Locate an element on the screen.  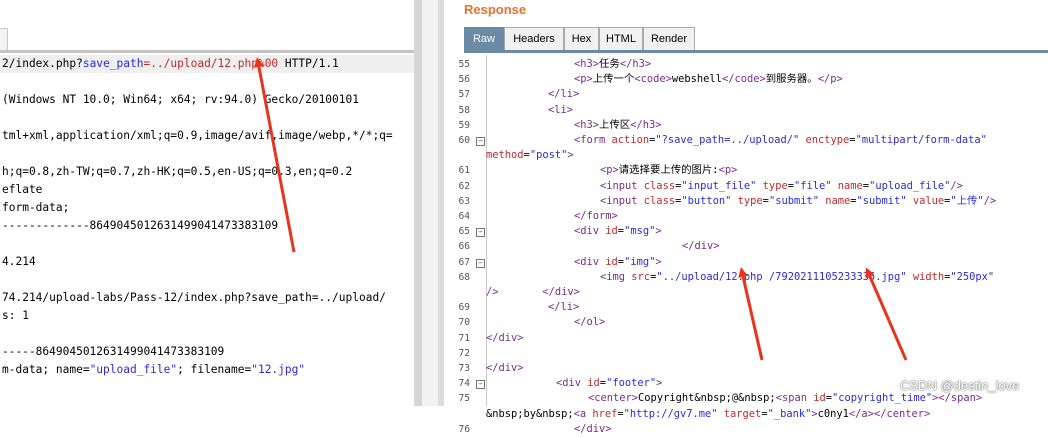
line-number: 65 is located at coordinates (464, 232).